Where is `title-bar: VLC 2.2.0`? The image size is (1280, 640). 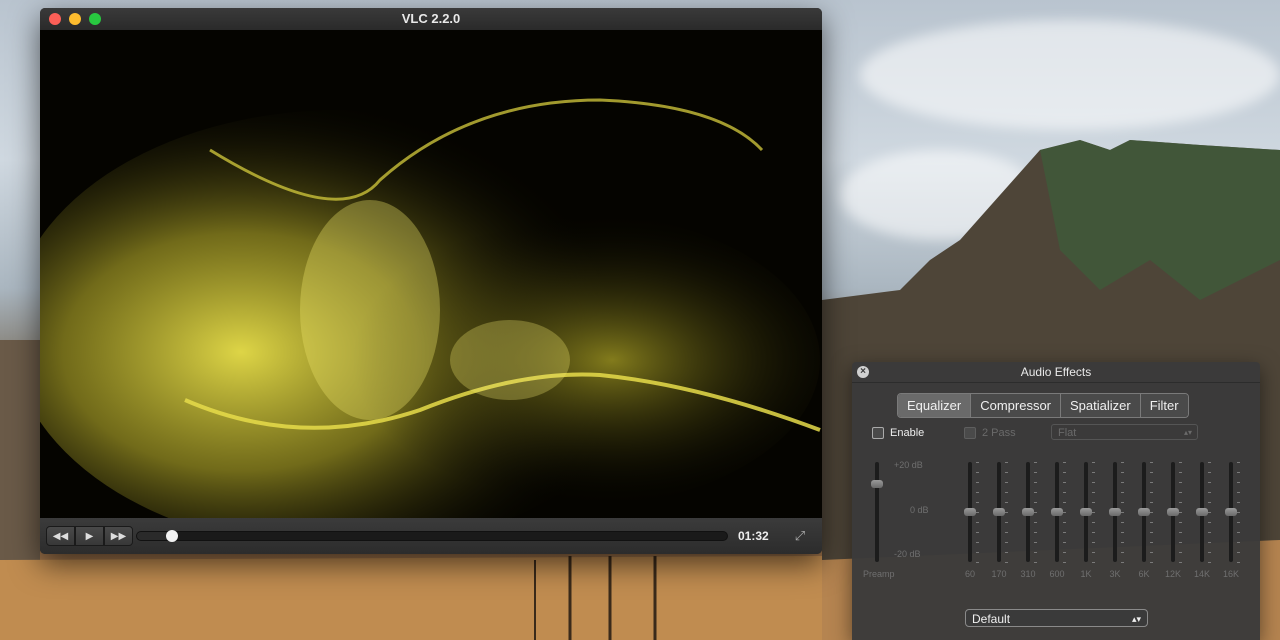
title-bar: VLC 2.2.0 is located at coordinates (431, 19).